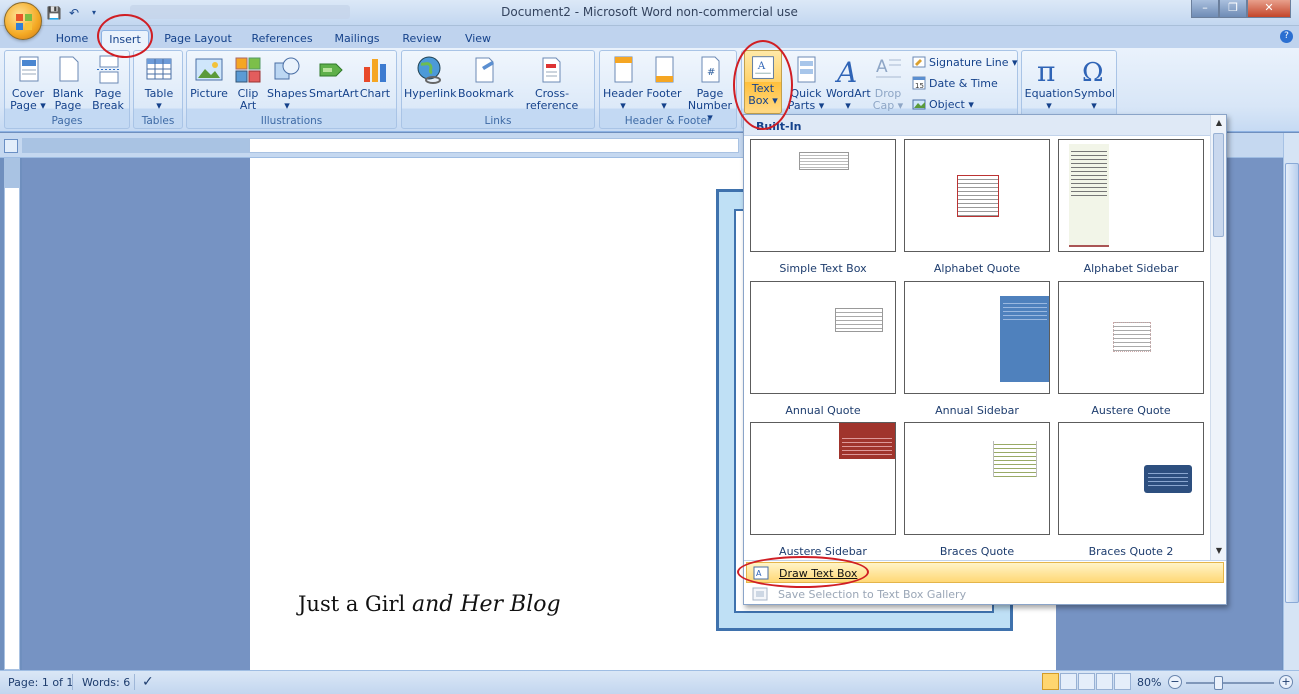  I want to click on hyperlink-button: Hyperlink, so click(430, 76).